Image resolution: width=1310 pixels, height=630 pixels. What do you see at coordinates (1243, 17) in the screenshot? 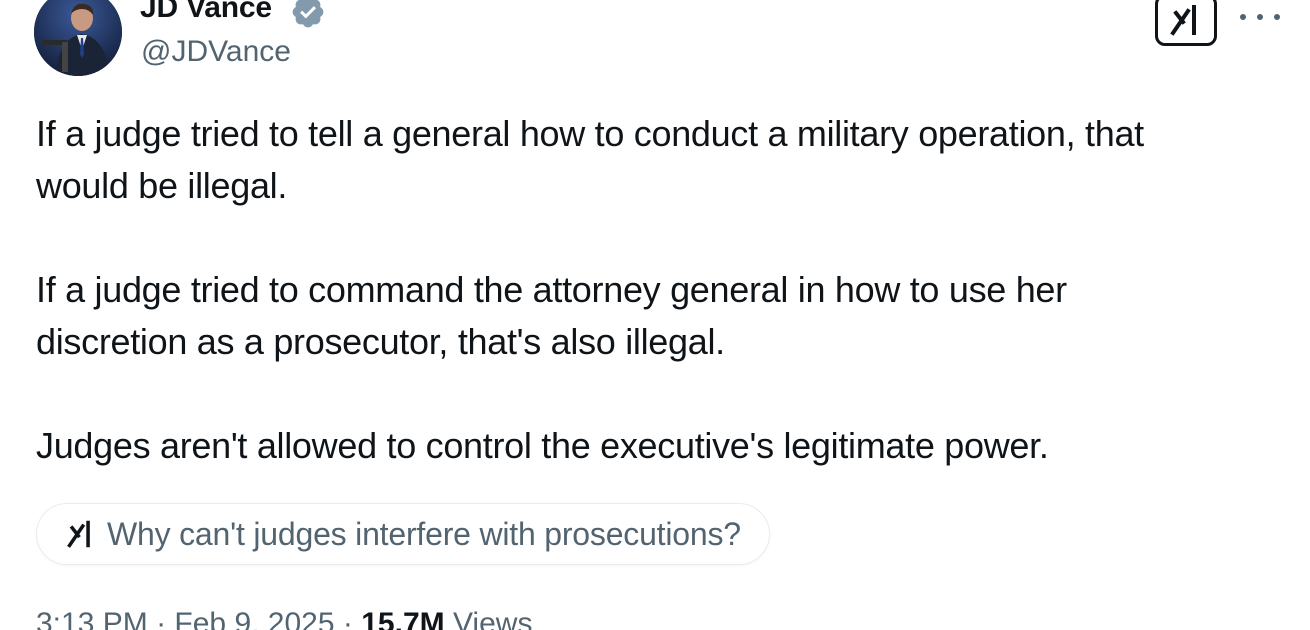
I see `more-options-icon` at bounding box center [1243, 17].